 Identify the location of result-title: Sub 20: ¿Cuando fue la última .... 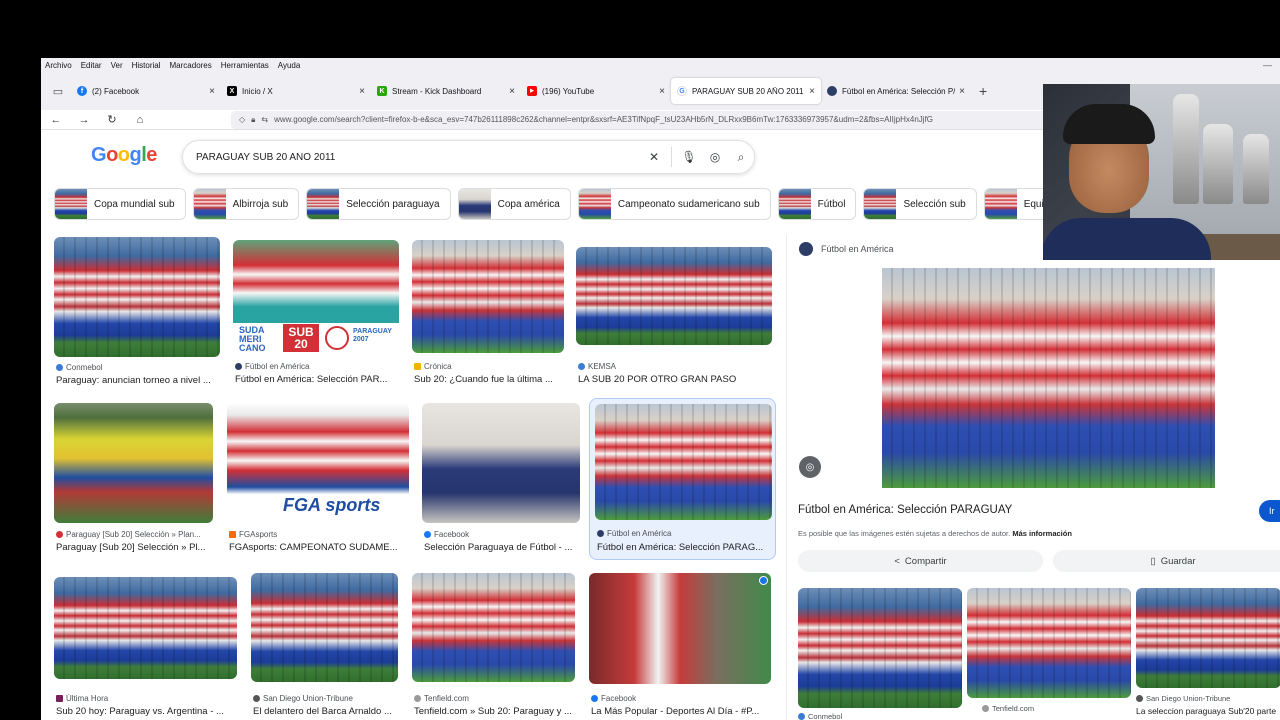
(489, 379).